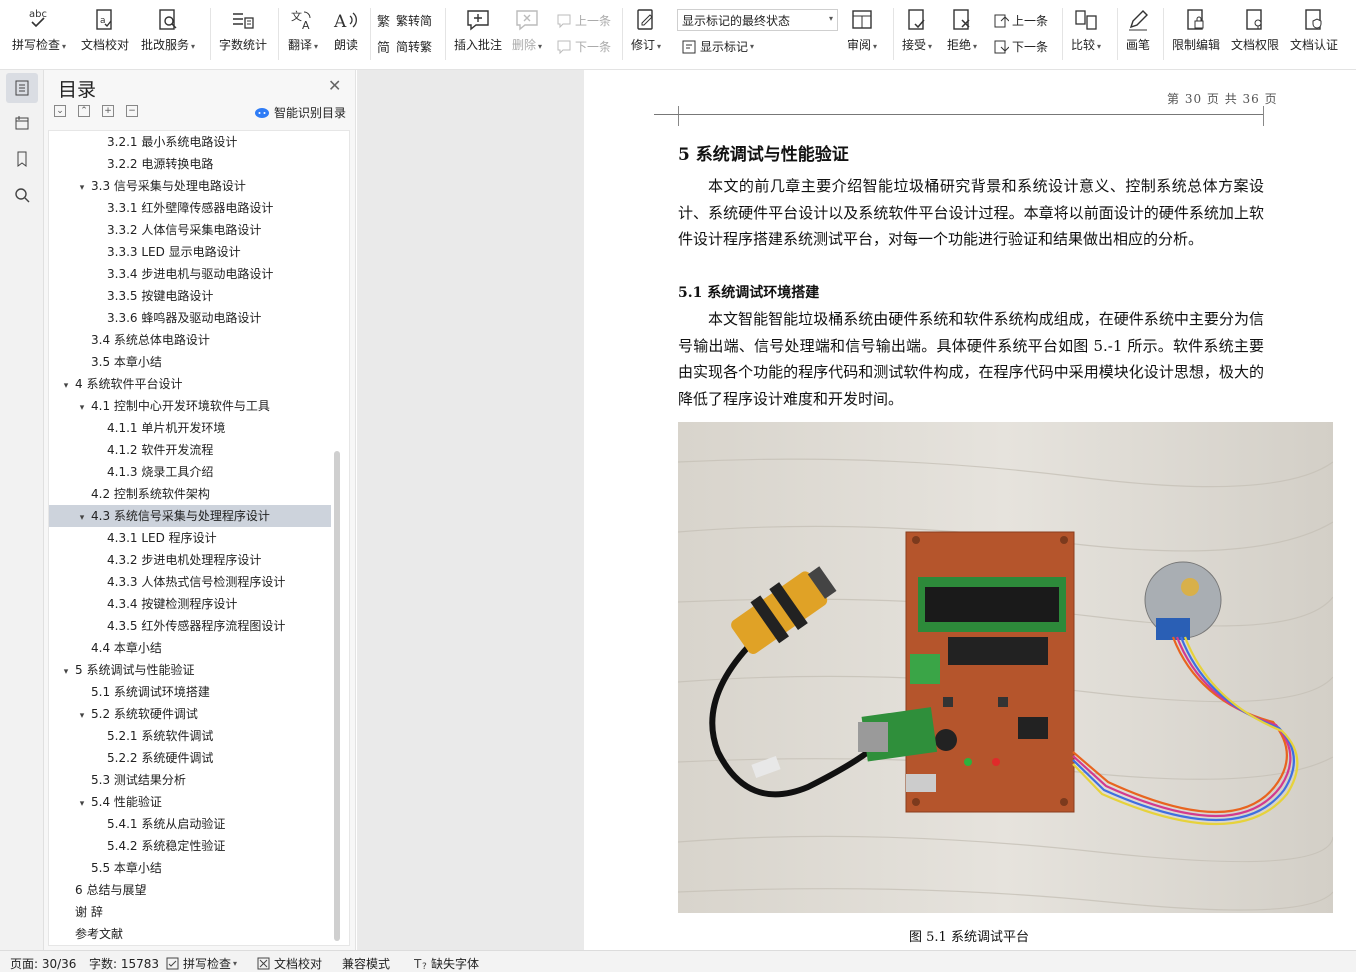  I want to click on toc-item: 3.5 本章小结, so click(190, 362).